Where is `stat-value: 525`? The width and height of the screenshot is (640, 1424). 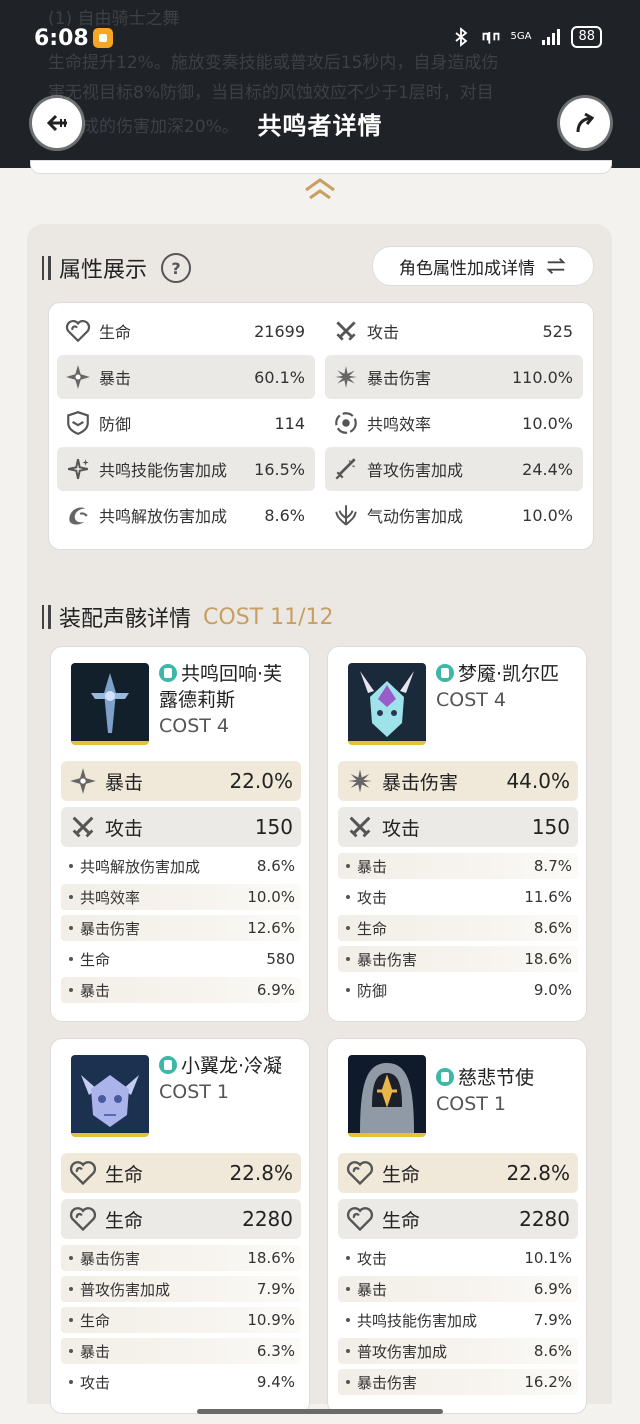
stat-value: 525 is located at coordinates (557, 331).